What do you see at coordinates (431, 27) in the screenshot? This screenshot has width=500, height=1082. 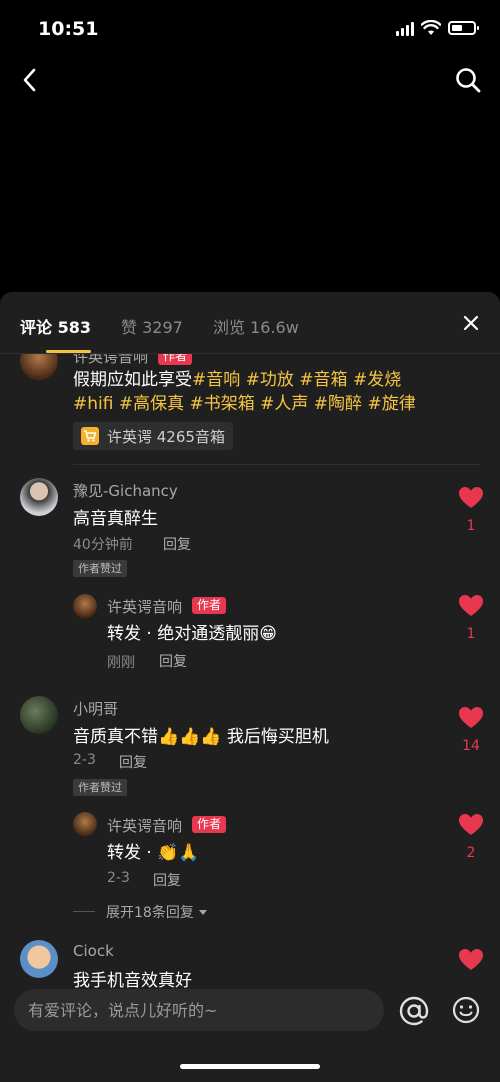 I see `wifi-icon` at bounding box center [431, 27].